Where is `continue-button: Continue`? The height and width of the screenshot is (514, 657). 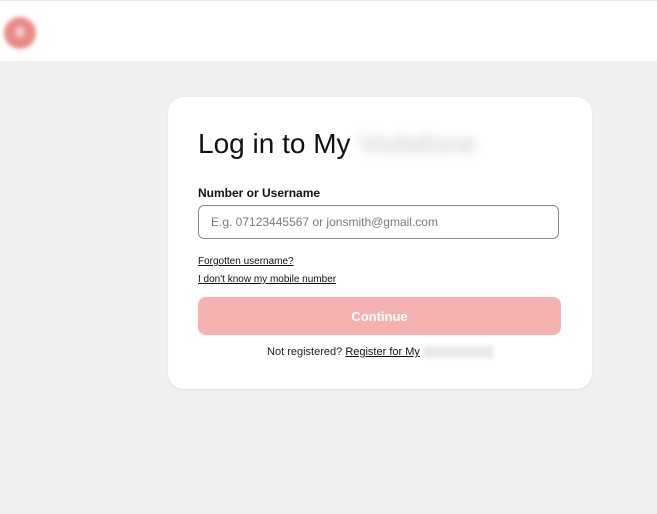 continue-button: Continue is located at coordinates (379, 316).